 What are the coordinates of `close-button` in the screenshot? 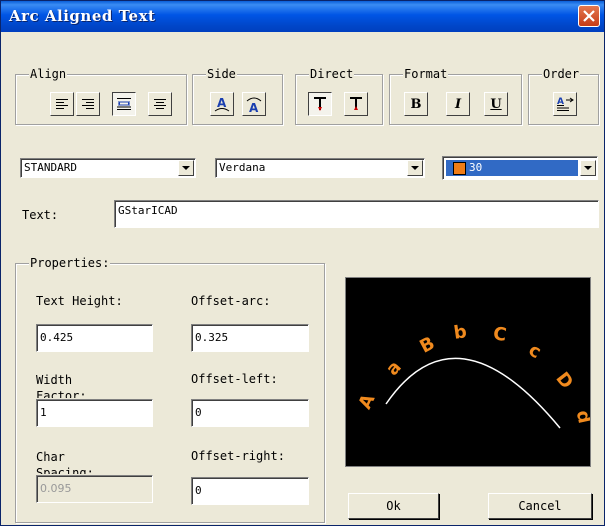 It's located at (589, 16).